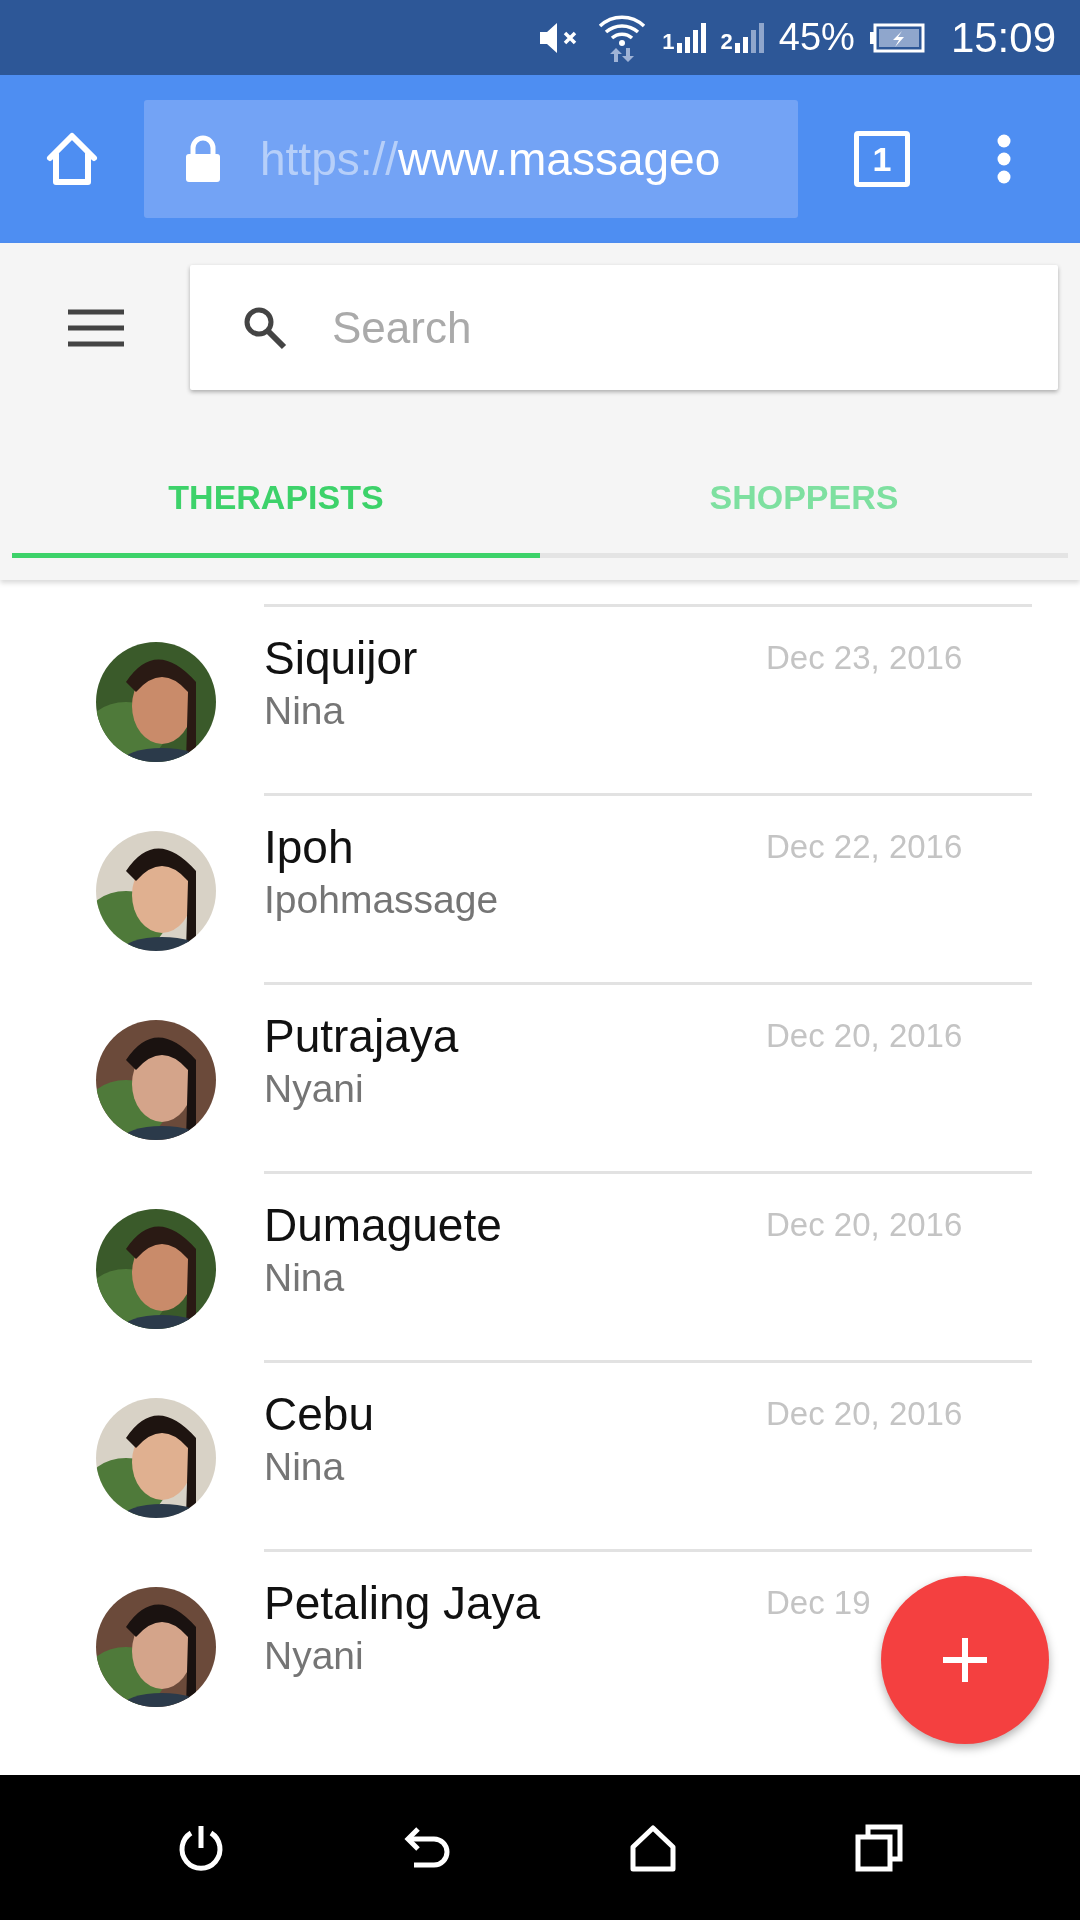 The width and height of the screenshot is (1080, 1920). What do you see at coordinates (632, 327) in the screenshot?
I see `search-field: Search` at bounding box center [632, 327].